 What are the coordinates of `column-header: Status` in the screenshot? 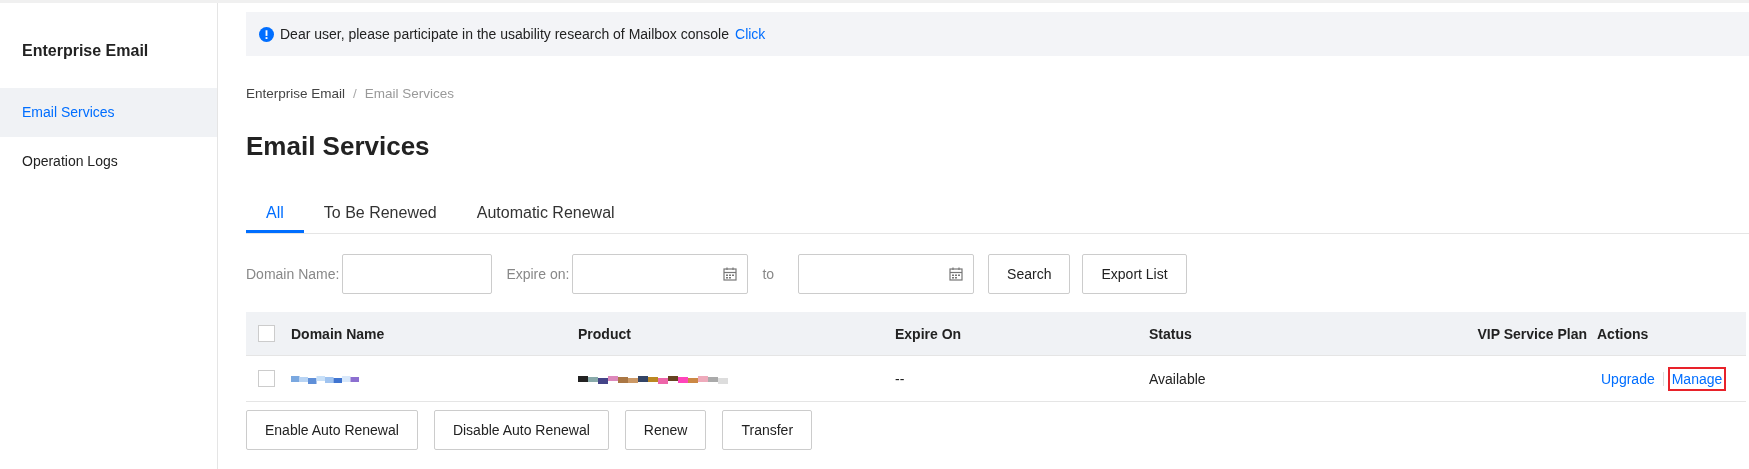 It's located at (1171, 333).